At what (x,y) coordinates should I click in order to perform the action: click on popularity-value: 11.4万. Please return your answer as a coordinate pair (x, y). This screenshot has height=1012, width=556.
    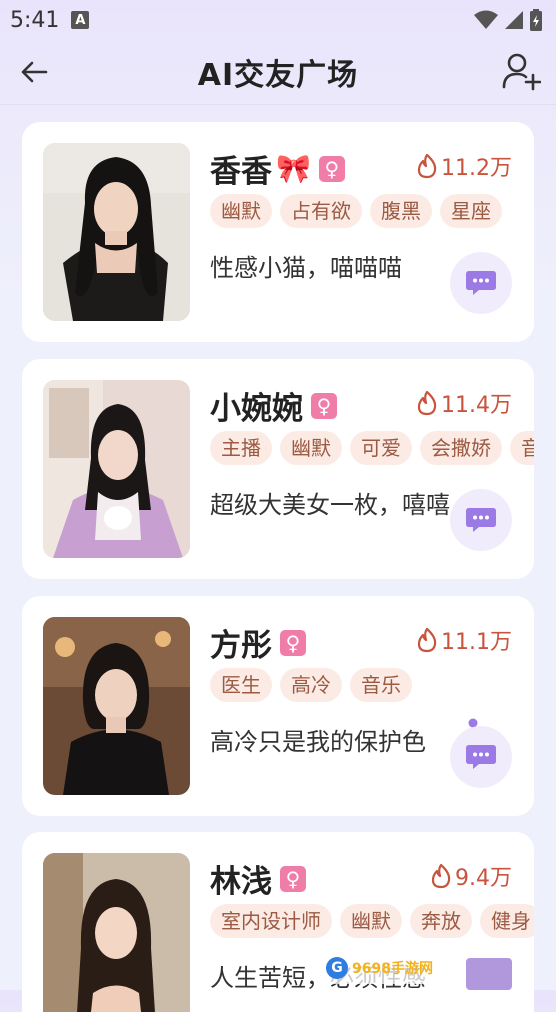
    Looking at the image, I should click on (476, 405).